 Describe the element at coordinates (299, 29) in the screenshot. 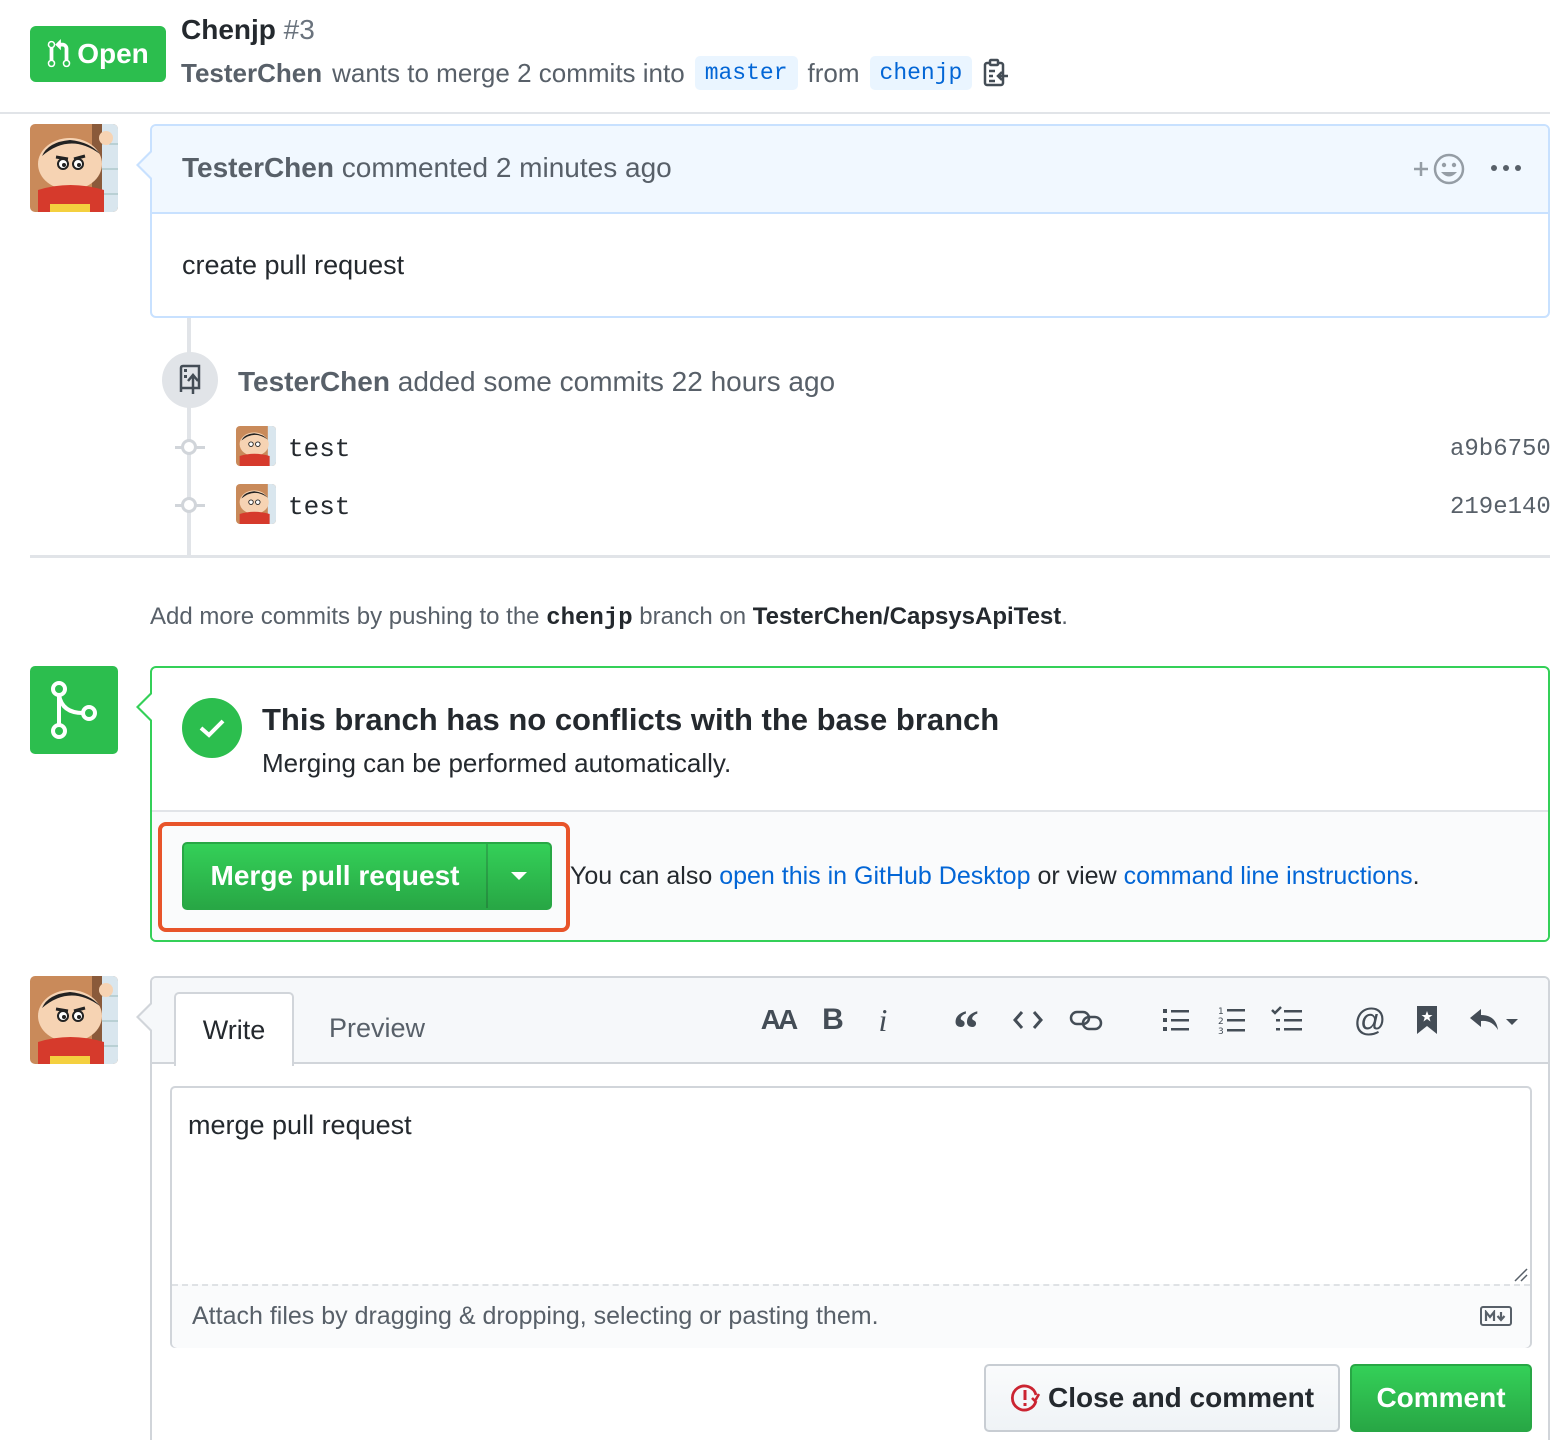

I see `pr-number: #3` at that location.